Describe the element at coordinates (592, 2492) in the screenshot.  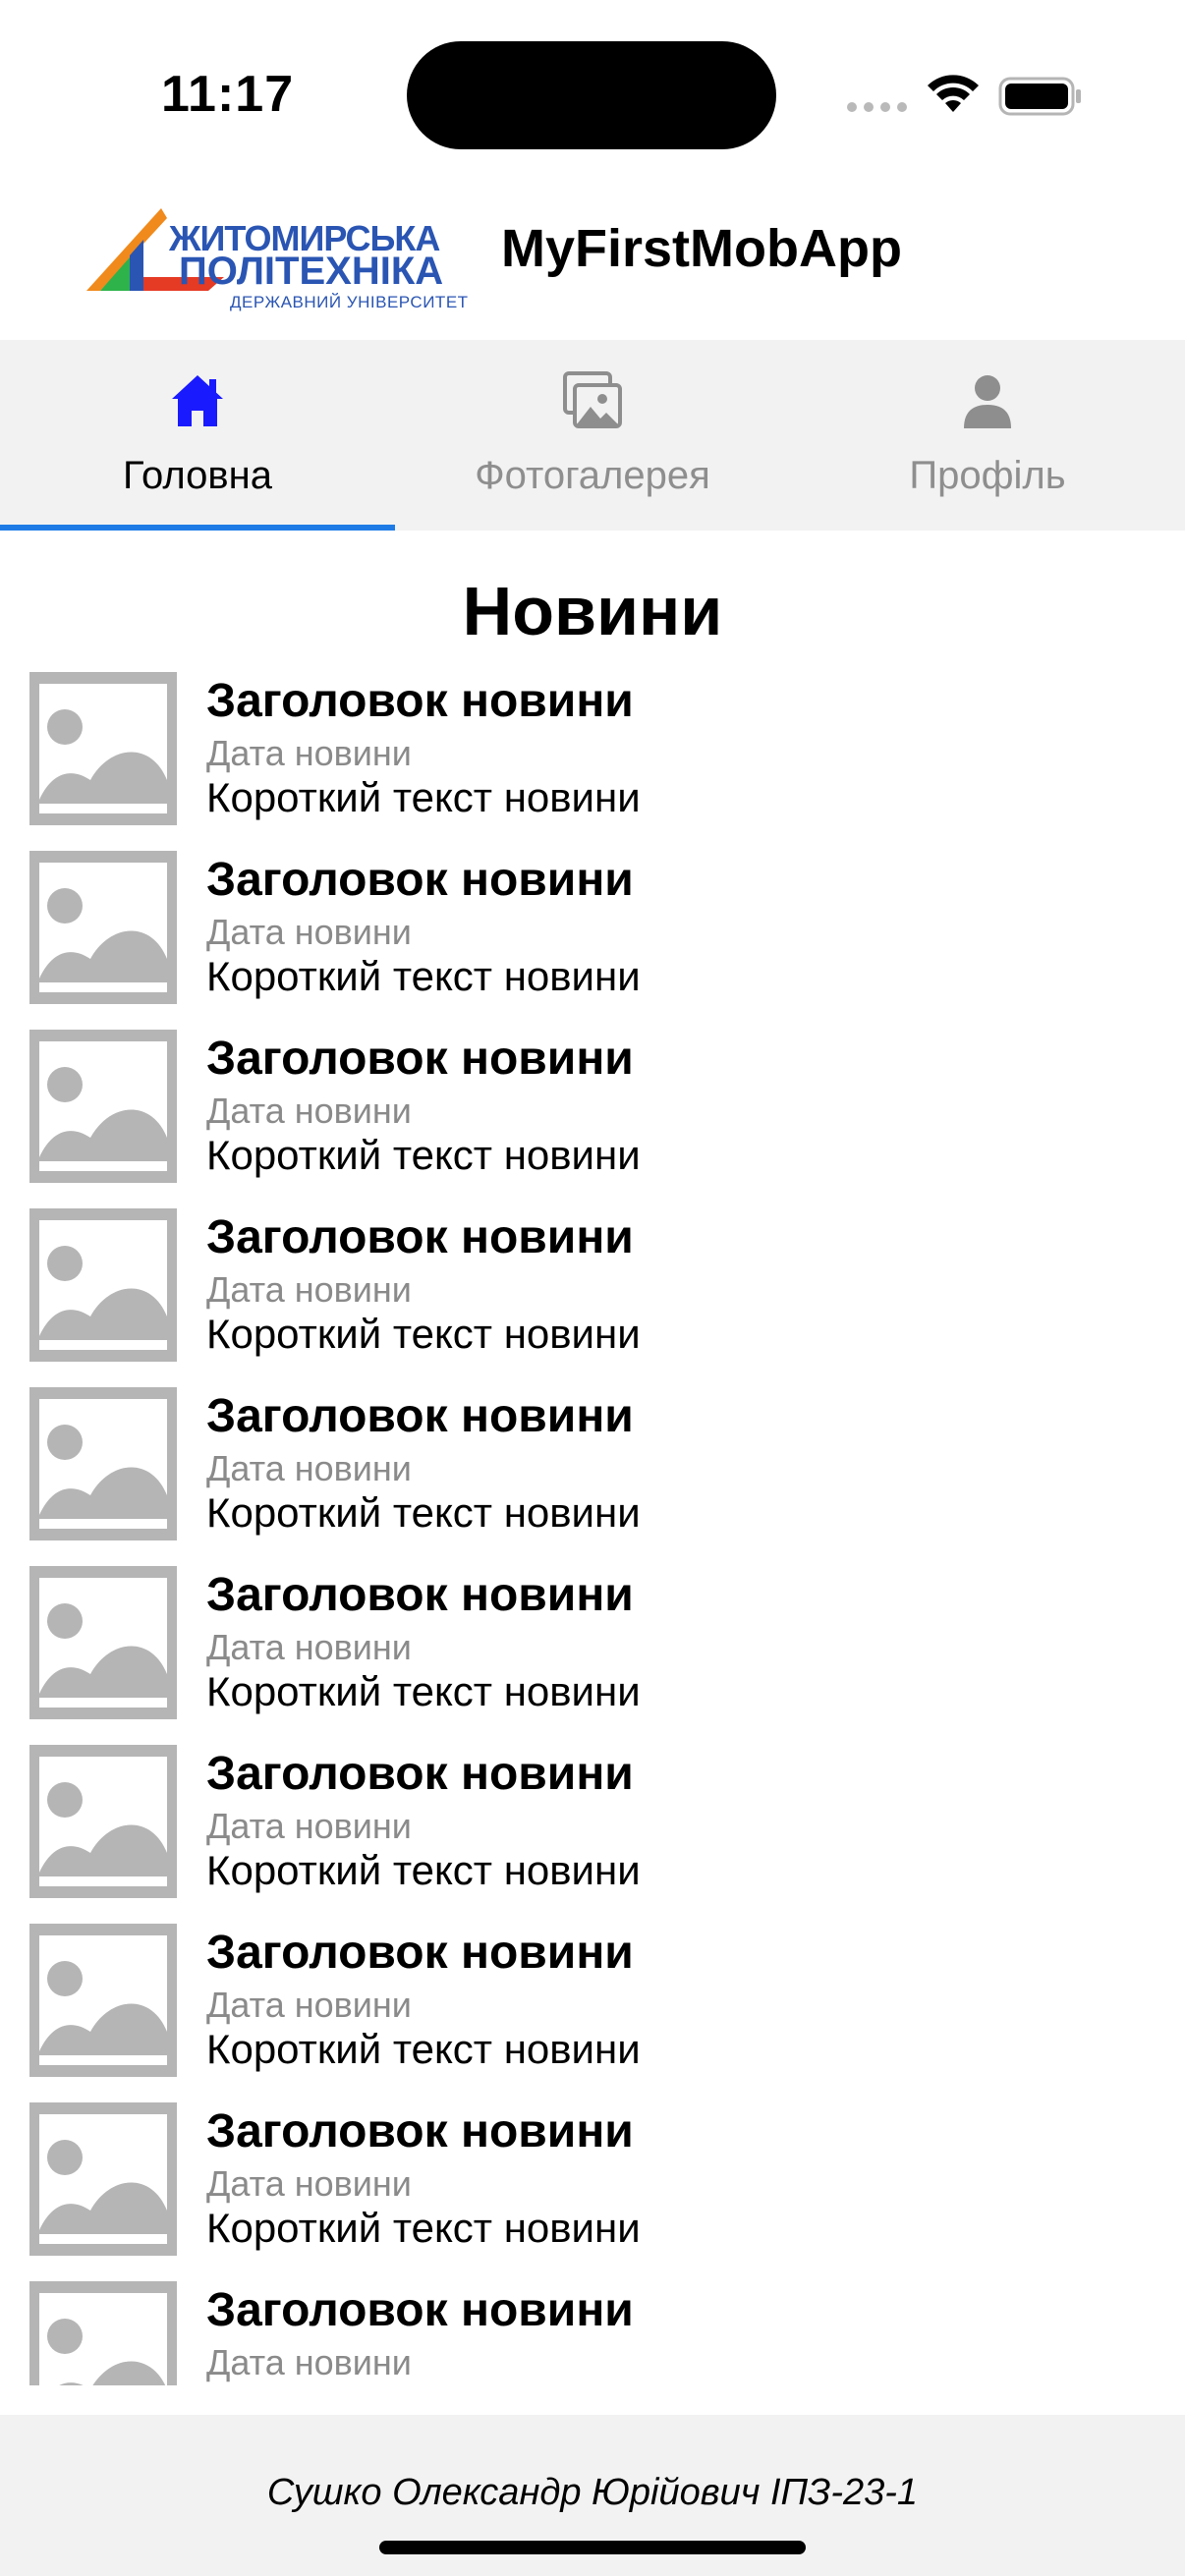
I see `footer-author-text: Сушко Олександр Юрійович ІПЗ-23-1` at that location.